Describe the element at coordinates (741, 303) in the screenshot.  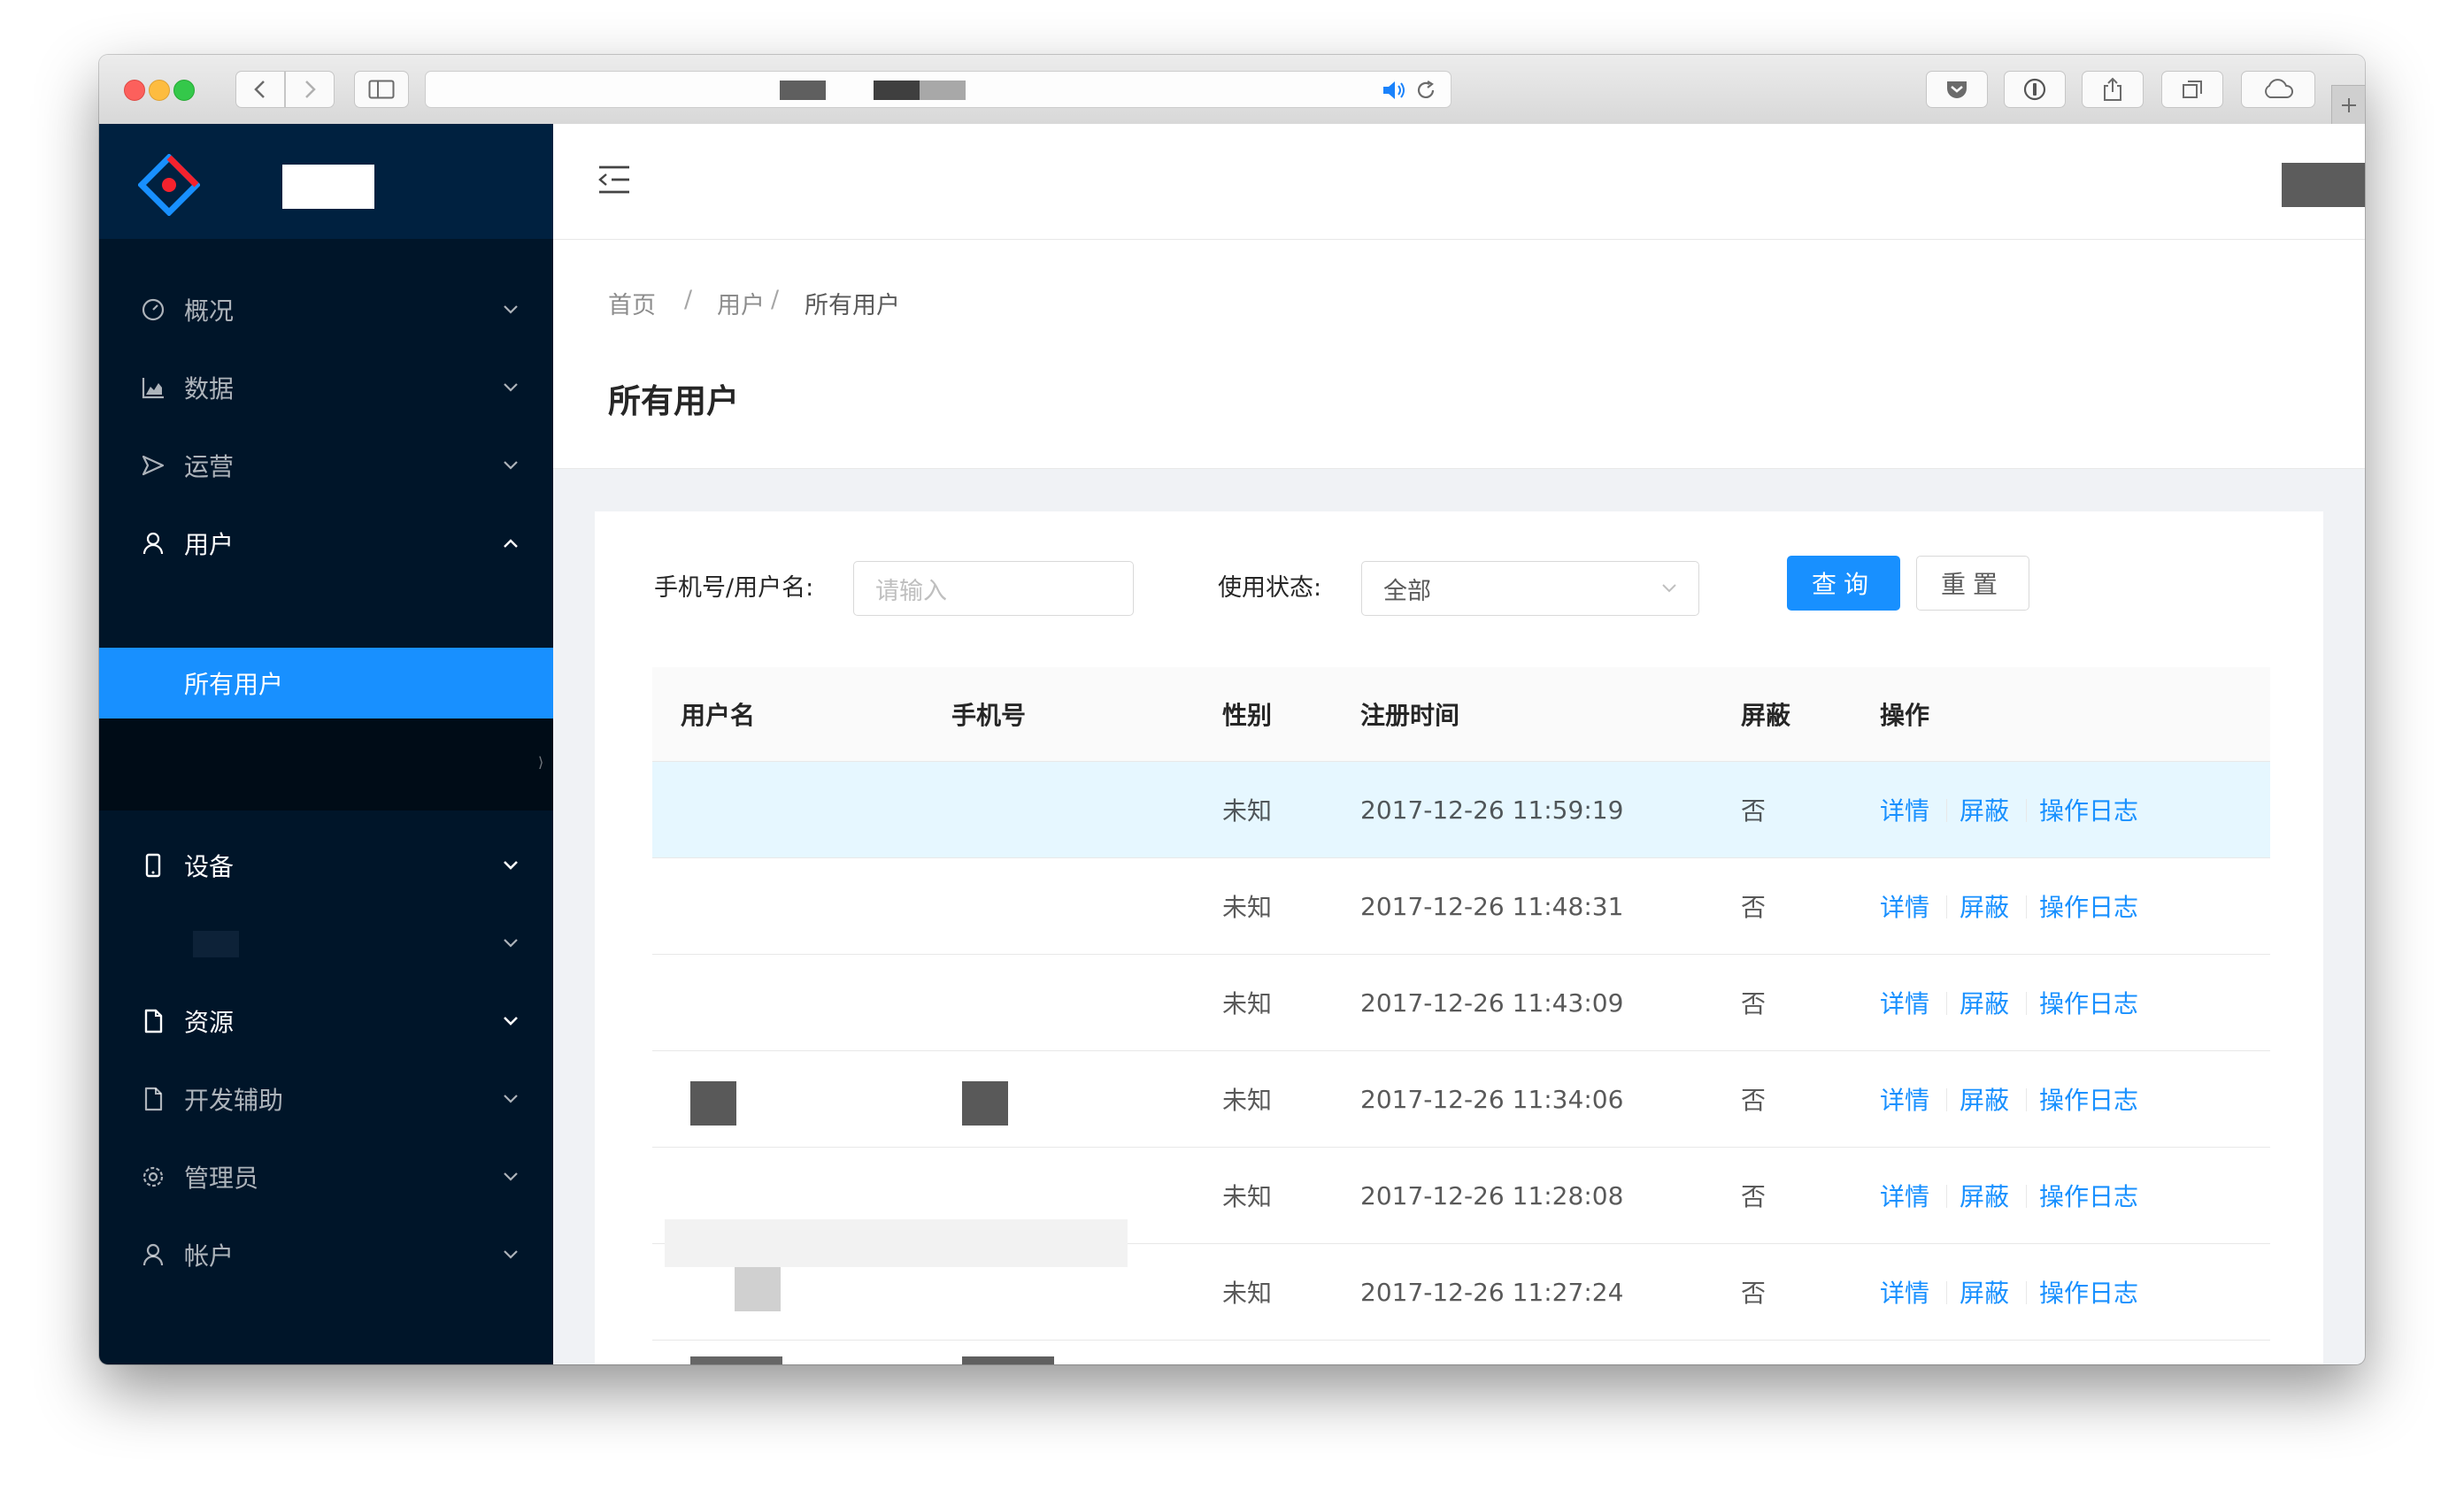
I see `breadcrumb-link-users: 用户` at that location.